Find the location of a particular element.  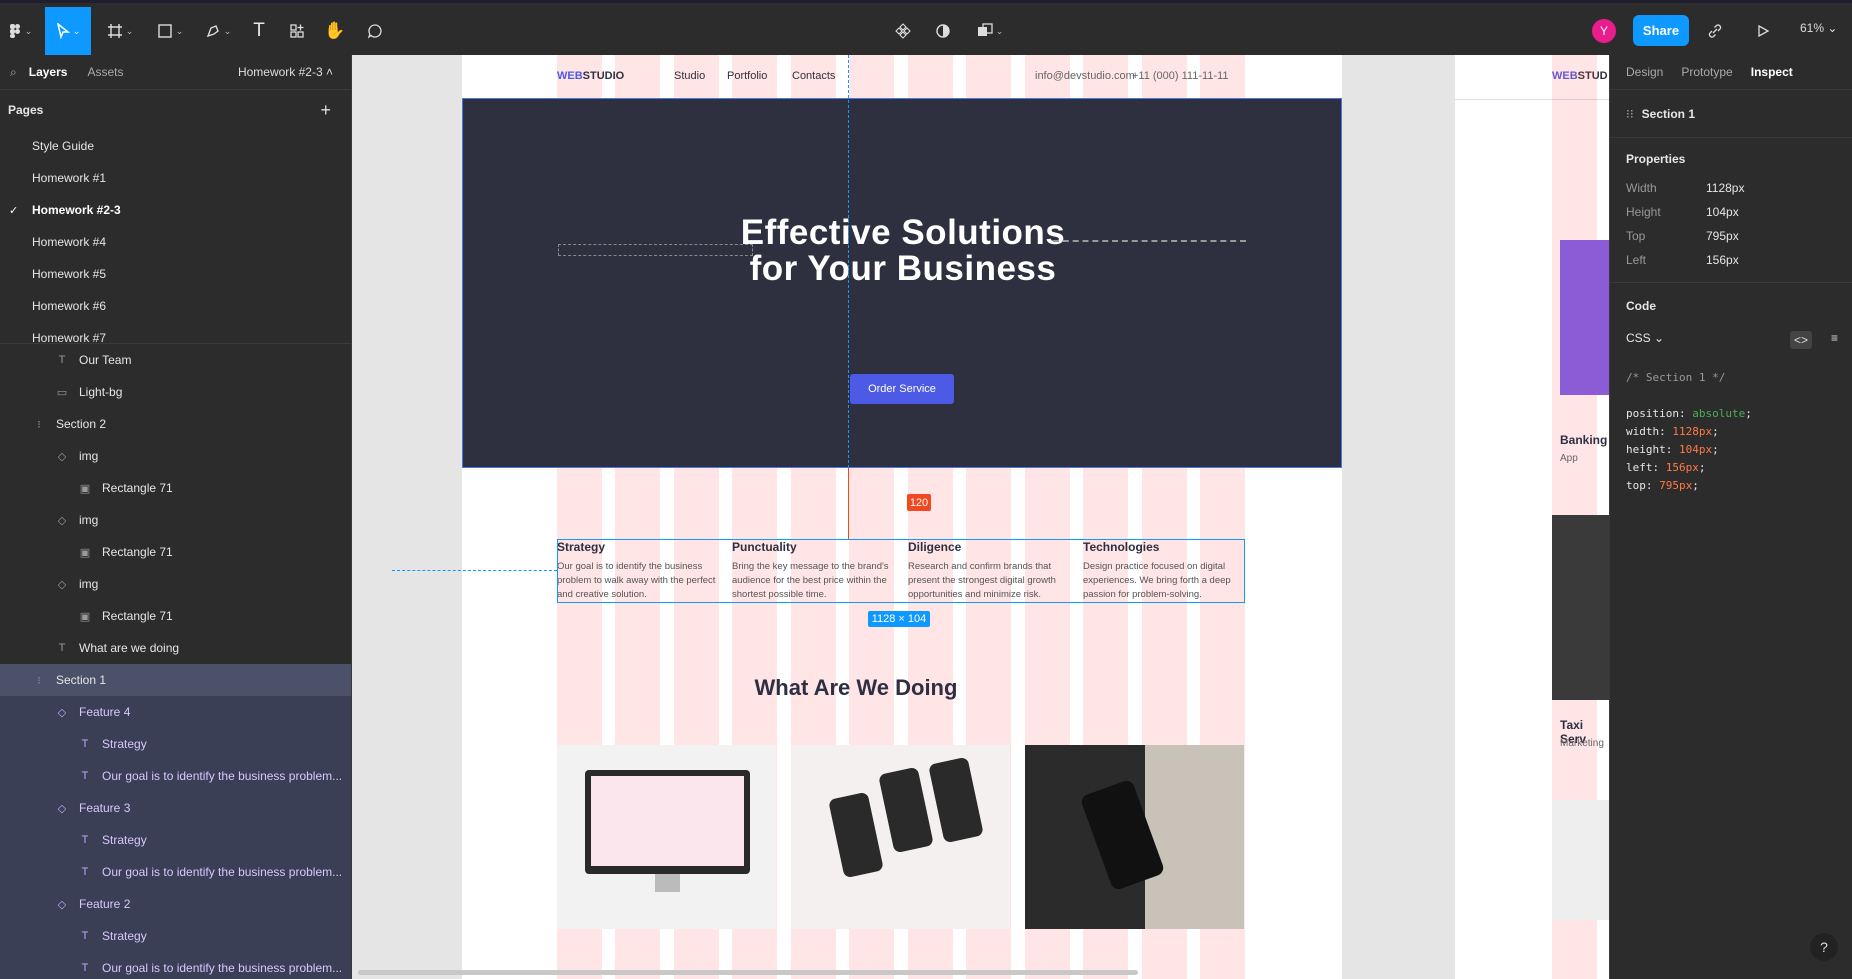

horizontal-scrollbar is located at coordinates (748, 972).